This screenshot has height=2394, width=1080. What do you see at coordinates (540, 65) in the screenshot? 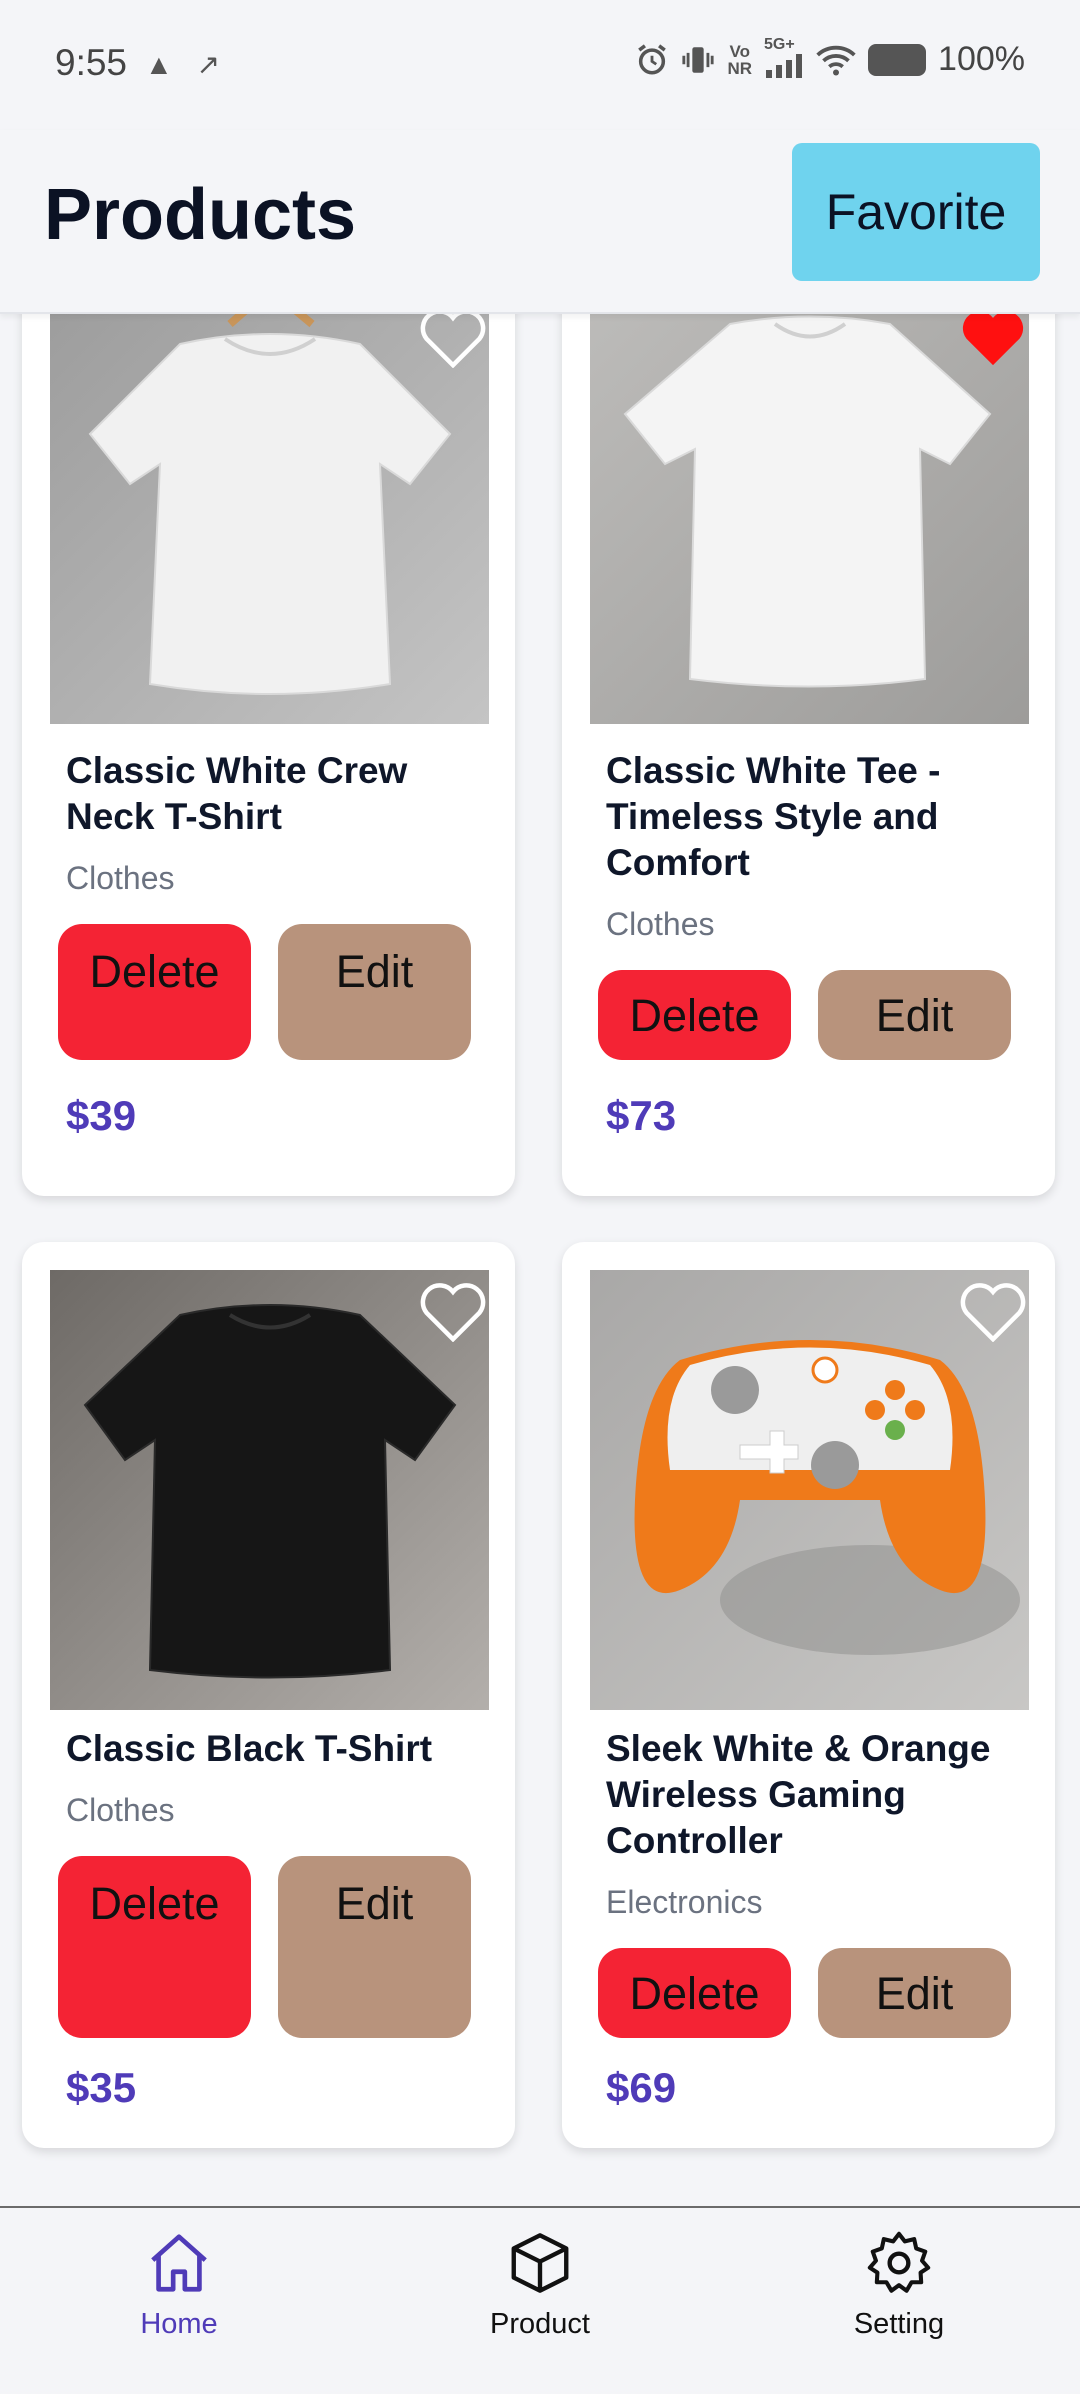
I see `status-bar: 9:55 ▲ ↗ Vo NR 5G+ 100%` at bounding box center [540, 65].